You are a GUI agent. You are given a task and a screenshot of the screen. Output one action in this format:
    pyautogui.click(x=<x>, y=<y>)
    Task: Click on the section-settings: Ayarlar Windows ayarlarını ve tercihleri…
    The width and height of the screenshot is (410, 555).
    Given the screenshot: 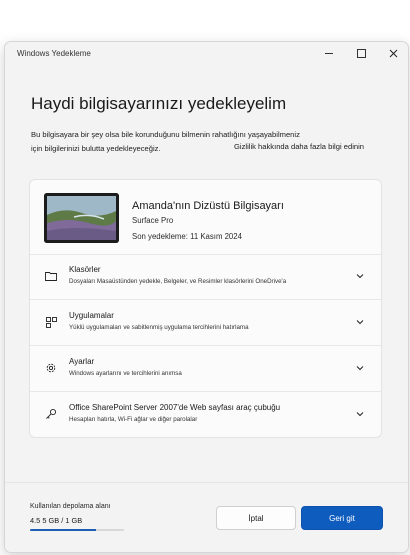 What is the action you would take?
    pyautogui.click(x=205, y=369)
    